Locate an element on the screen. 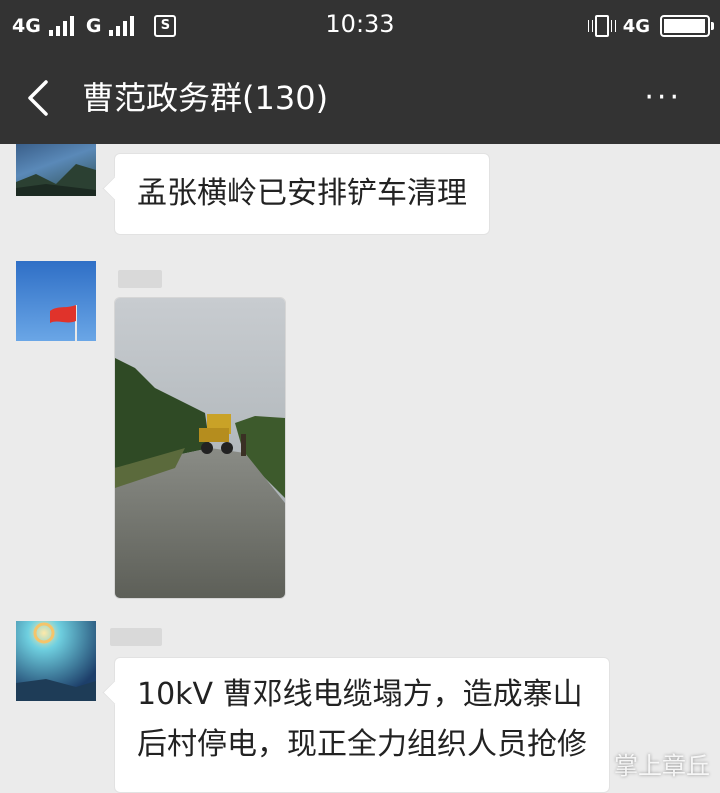 This screenshot has width=720, height=793. message-bubble: 孟张横岭已安排铲车清理 is located at coordinates (302, 194).